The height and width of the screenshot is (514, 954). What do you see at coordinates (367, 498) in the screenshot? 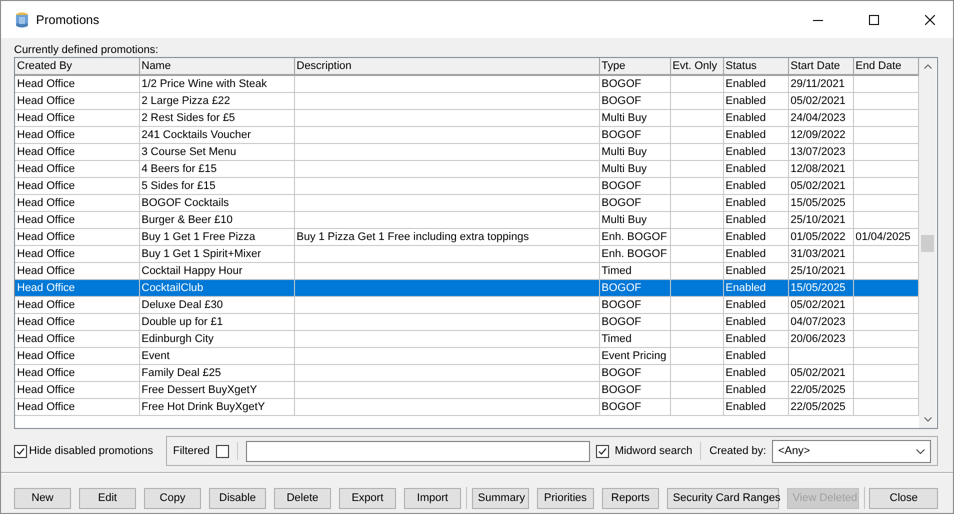
I see `action-button: Export` at bounding box center [367, 498].